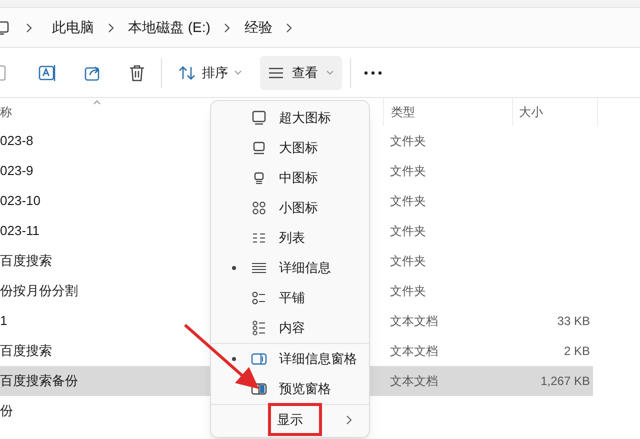 The width and height of the screenshot is (640, 439). Describe the element at coordinates (290, 298) in the screenshot. I see `menu-item: 平铺` at that location.